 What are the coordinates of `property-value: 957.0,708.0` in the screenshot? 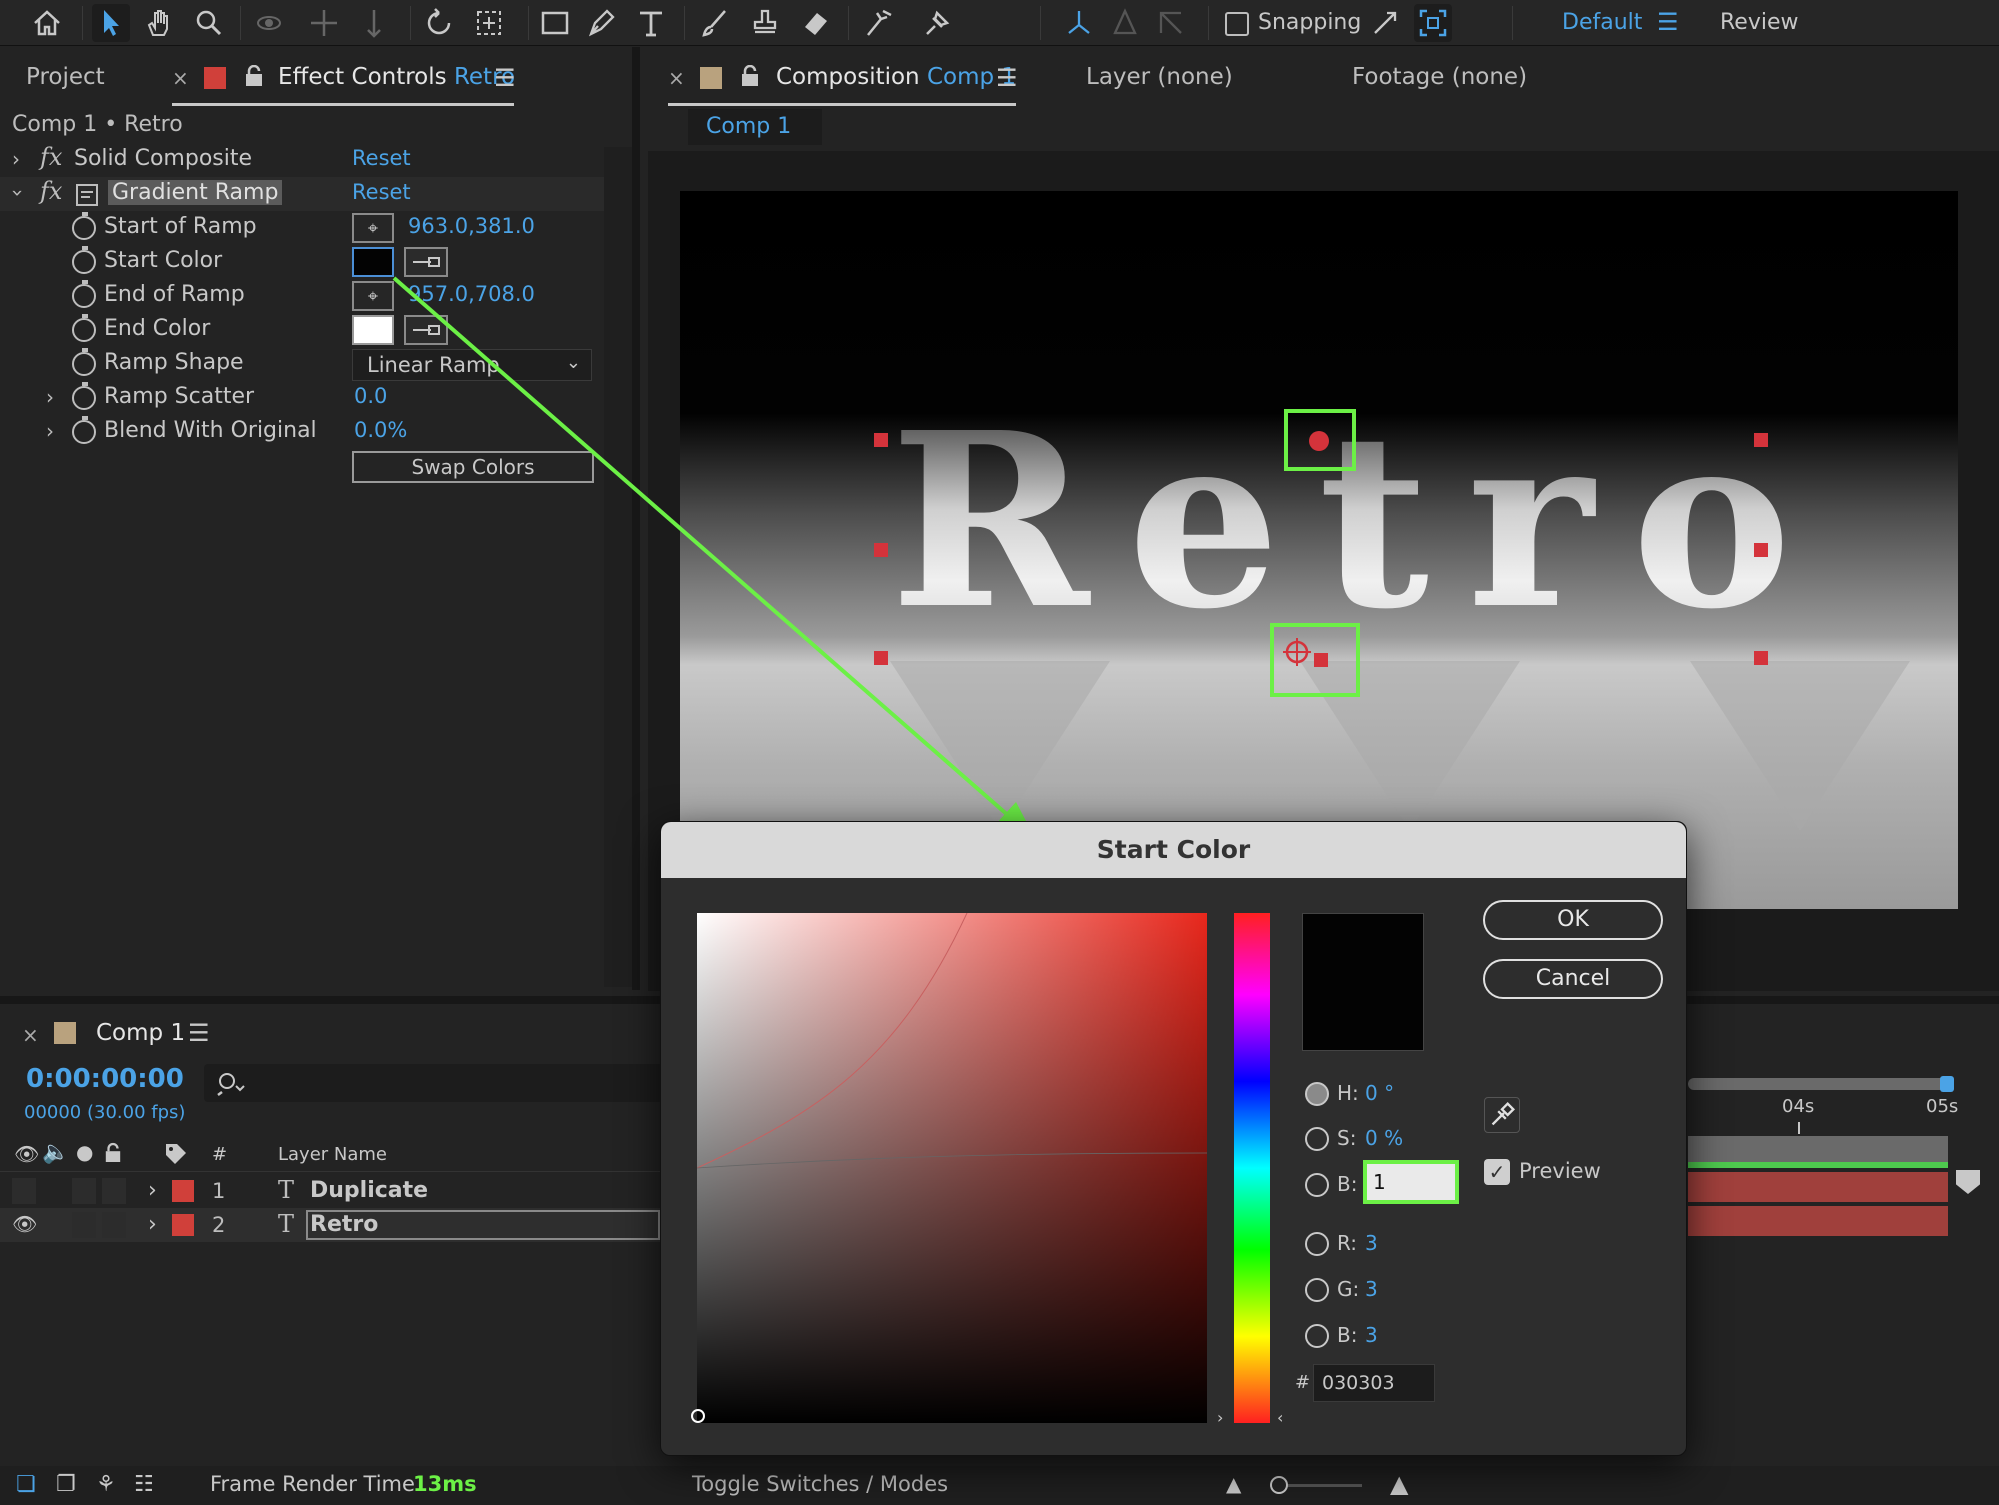 It's located at (471, 294).